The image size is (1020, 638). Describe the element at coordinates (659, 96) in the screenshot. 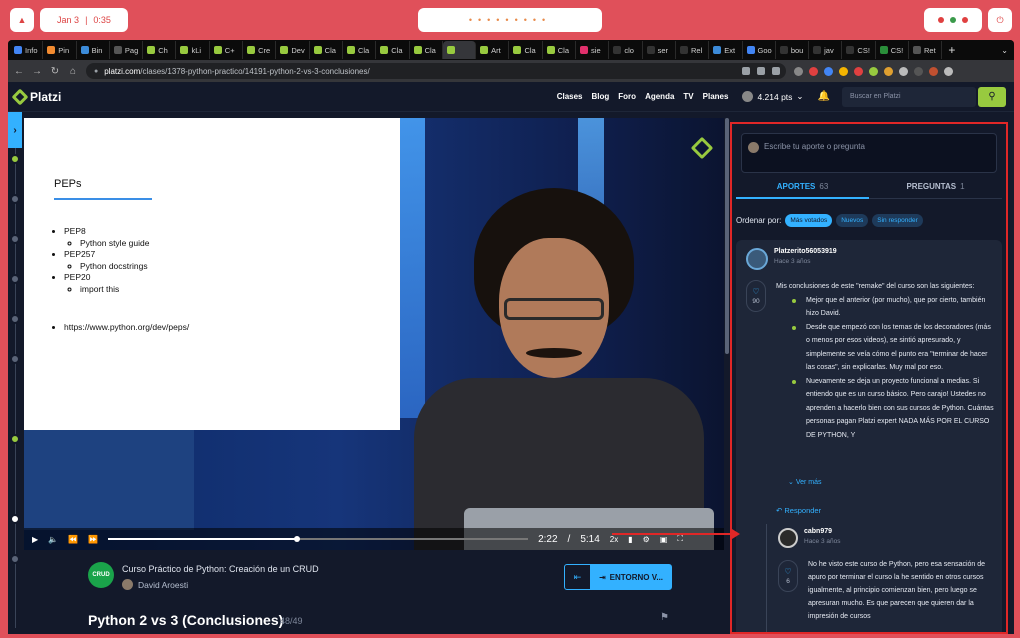

I see `nav-item-agenda: Agenda` at that location.